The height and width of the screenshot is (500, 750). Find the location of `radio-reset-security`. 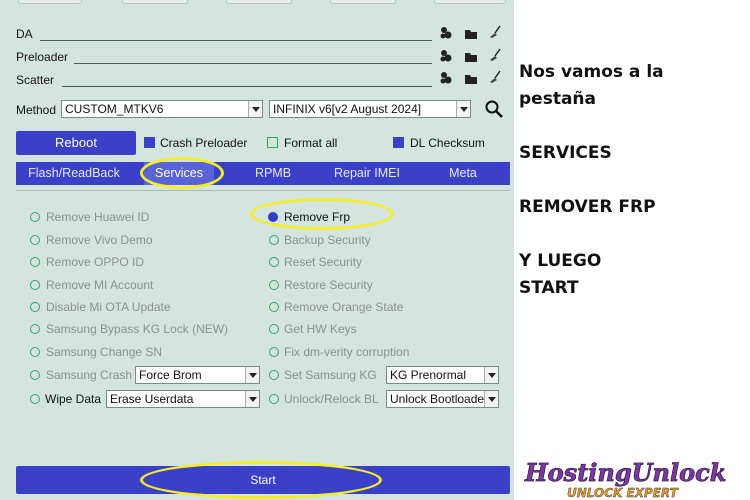

radio-reset-security is located at coordinates (274, 262).